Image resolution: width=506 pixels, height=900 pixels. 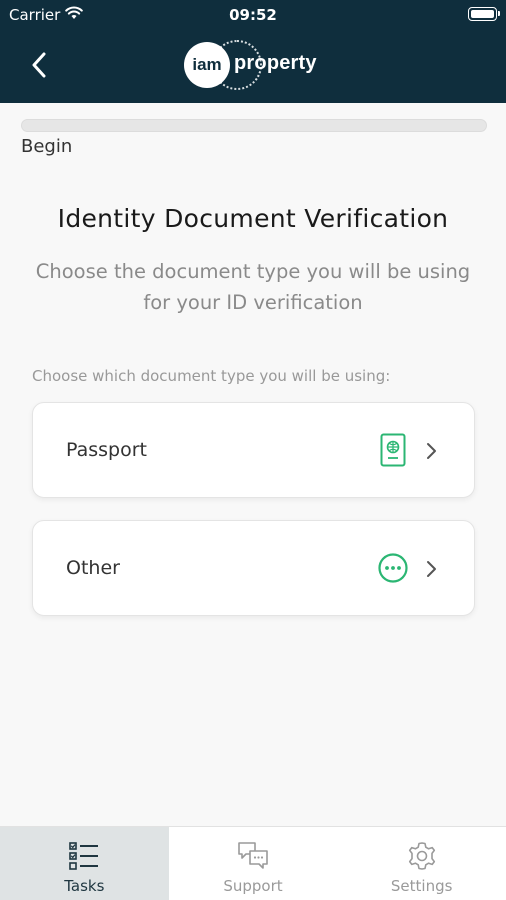 I want to click on logo-mark: iam, so click(x=207, y=65).